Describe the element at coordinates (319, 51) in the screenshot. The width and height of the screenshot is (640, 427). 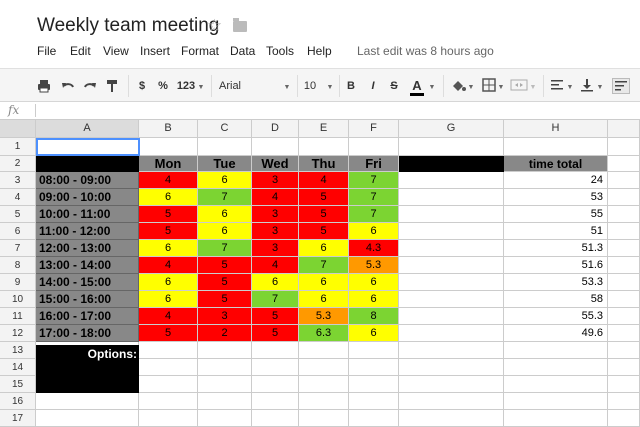
I see `menu-help: Help` at that location.